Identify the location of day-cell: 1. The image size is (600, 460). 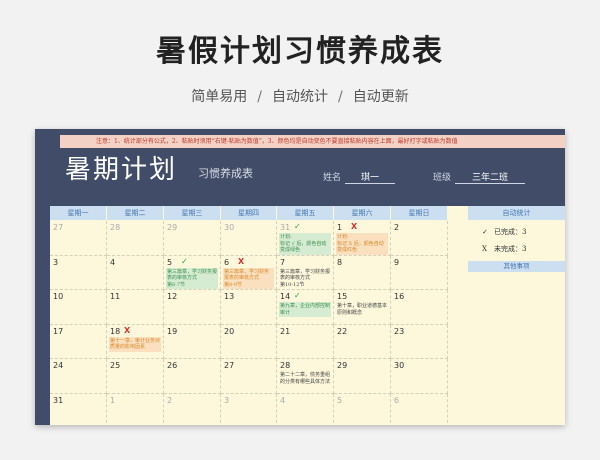
(135, 409).